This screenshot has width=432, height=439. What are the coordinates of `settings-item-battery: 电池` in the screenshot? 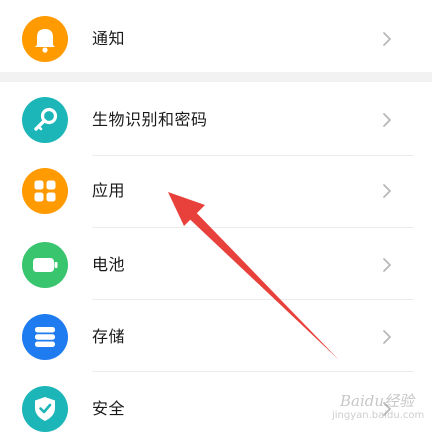 It's located at (216, 265).